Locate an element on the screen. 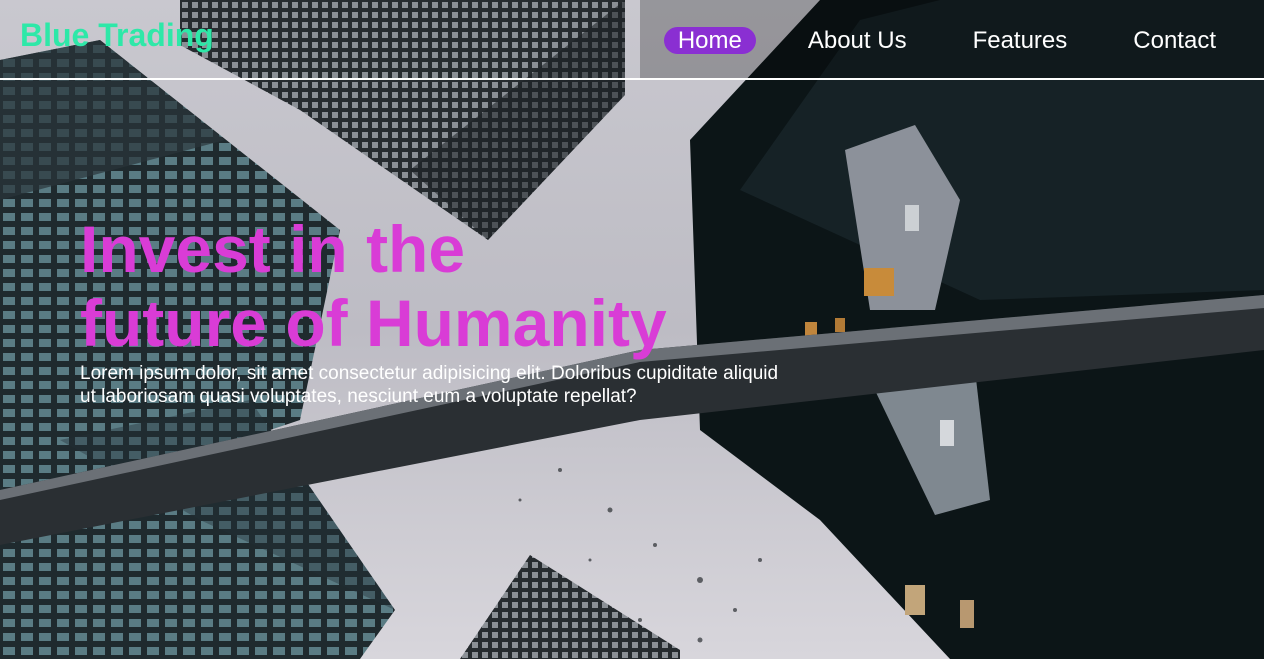 The width and height of the screenshot is (1264, 659). hero-headline: Invest in the future of Humanity is located at coordinates (430, 286).